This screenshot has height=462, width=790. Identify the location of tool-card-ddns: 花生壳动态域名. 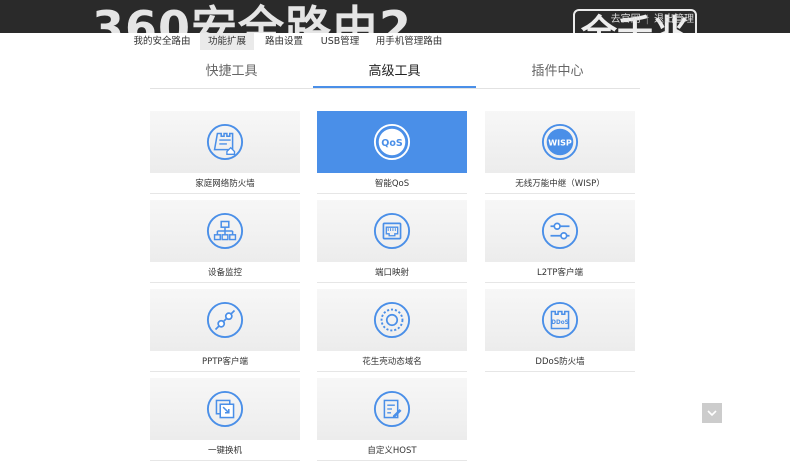
(392, 330).